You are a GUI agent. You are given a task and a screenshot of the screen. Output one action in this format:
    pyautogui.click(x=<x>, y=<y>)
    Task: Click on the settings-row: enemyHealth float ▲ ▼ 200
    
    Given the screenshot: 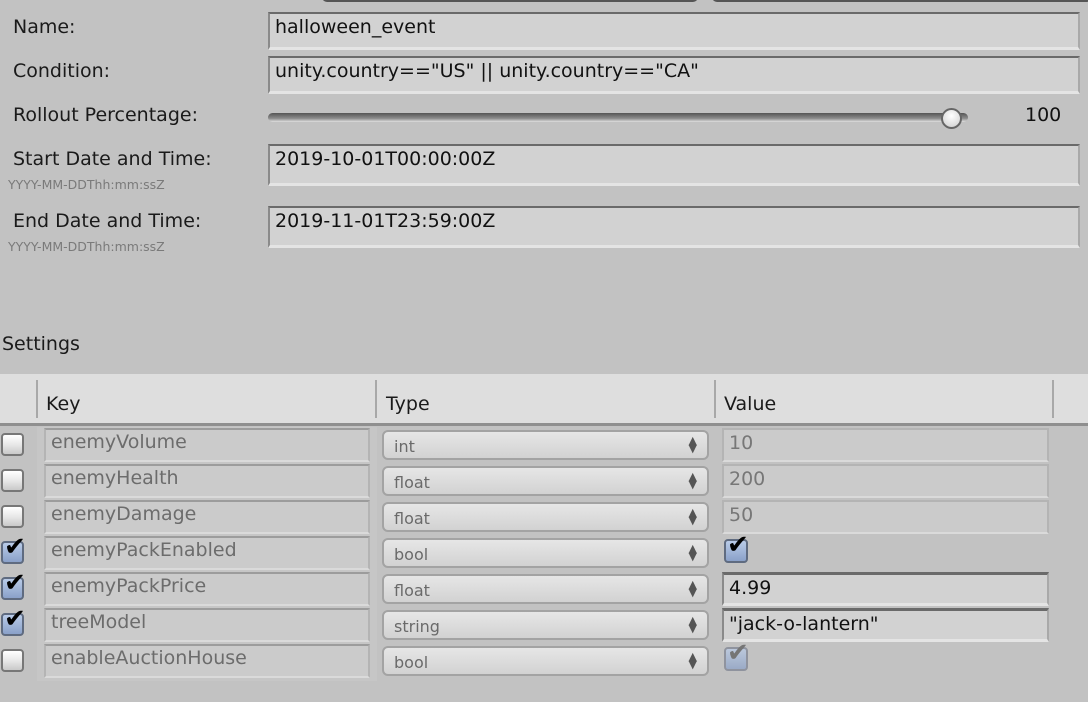 What is the action you would take?
    pyautogui.click(x=544, y=480)
    